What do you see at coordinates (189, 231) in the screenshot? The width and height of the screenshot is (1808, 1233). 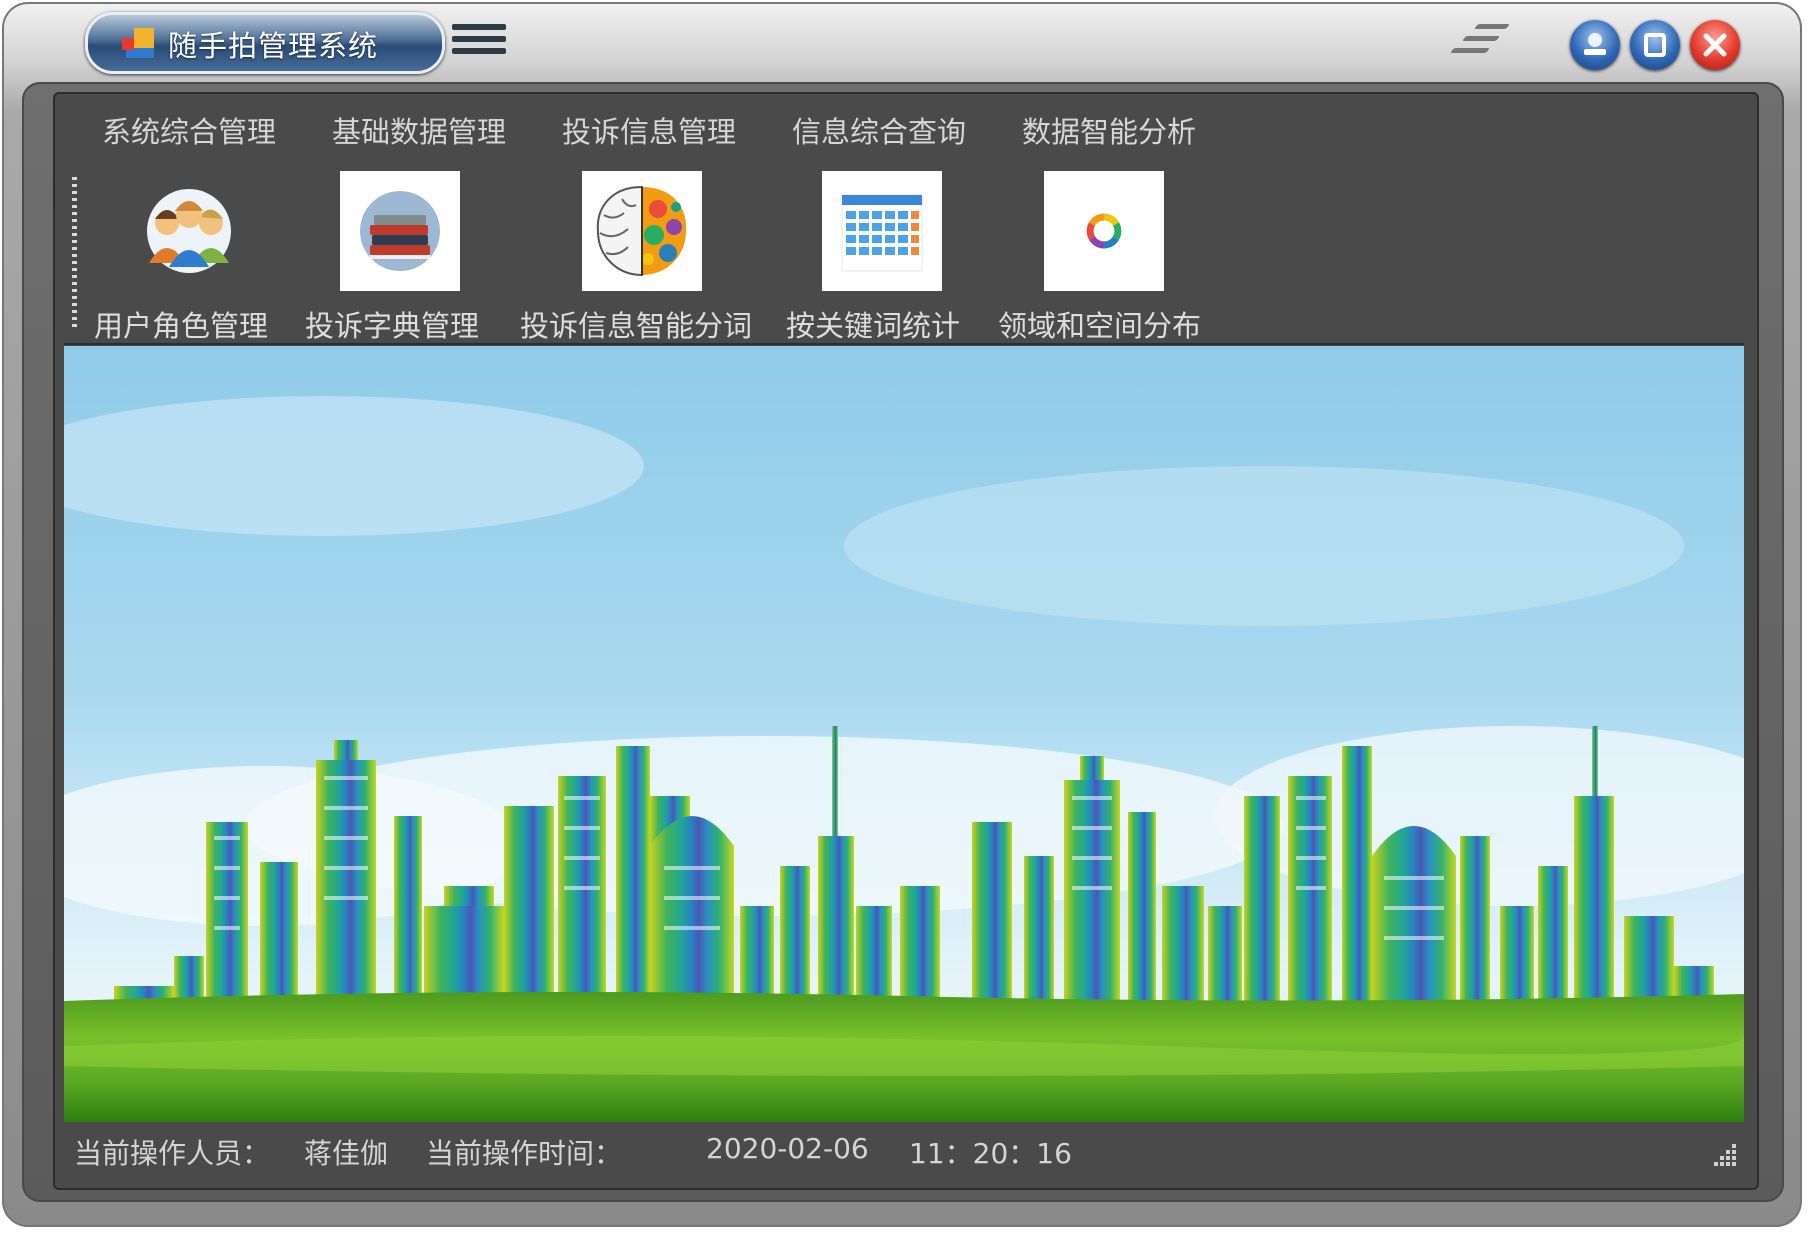 I see `users-group-icon` at bounding box center [189, 231].